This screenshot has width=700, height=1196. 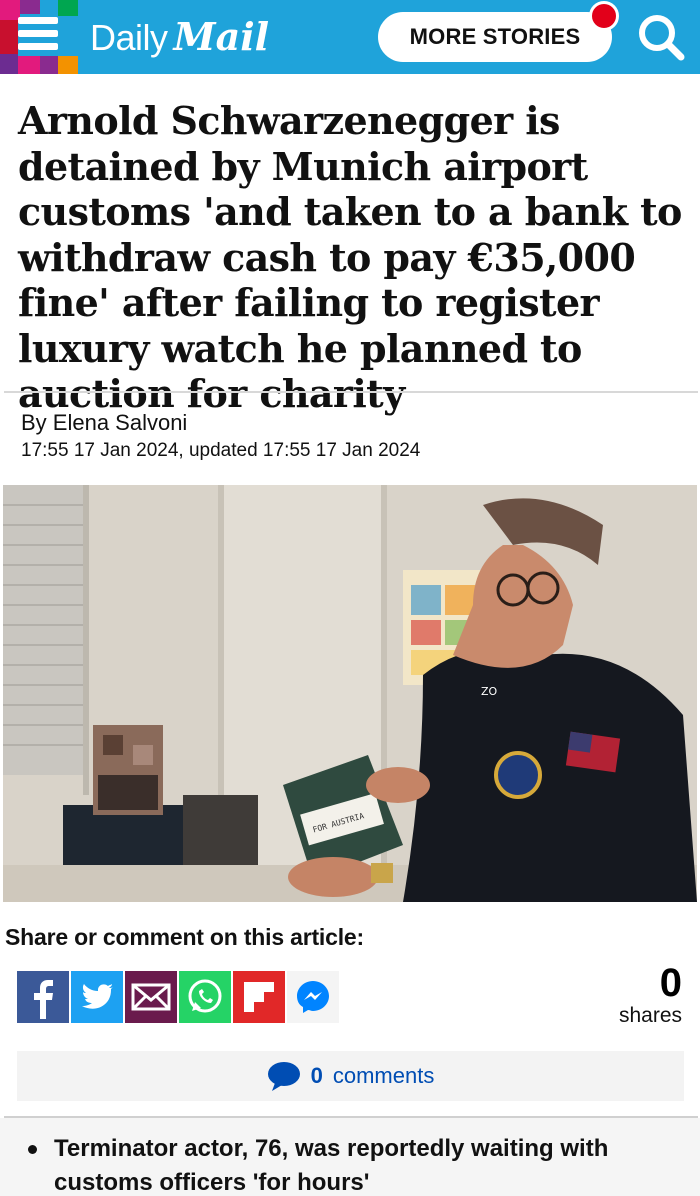 I want to click on whatsapp-icon, so click(x=205, y=996).